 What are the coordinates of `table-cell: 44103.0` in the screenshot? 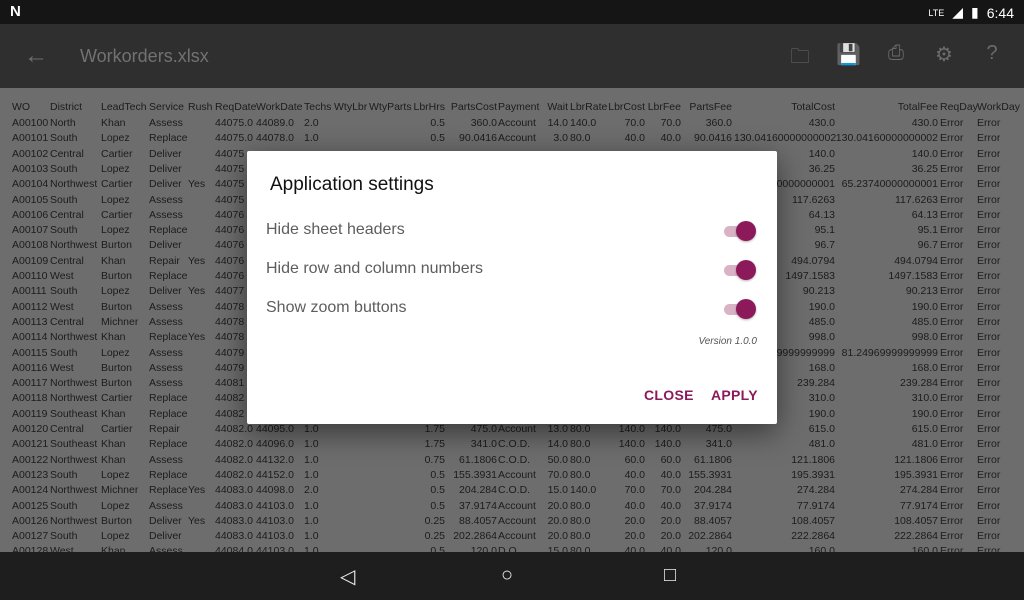 It's located at (280, 521).